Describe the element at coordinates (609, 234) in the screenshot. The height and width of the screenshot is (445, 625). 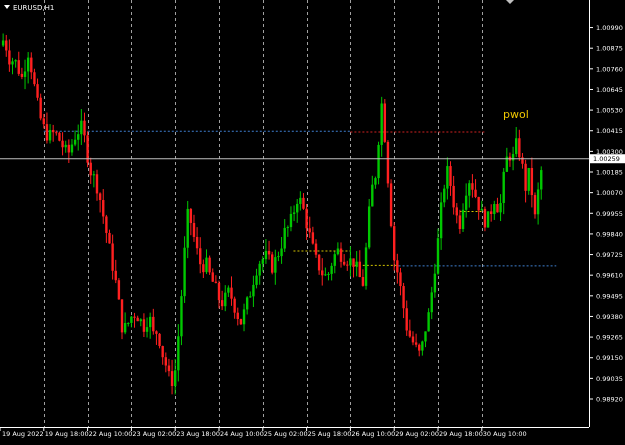
I see `price-tick-label: 0.99840` at that location.